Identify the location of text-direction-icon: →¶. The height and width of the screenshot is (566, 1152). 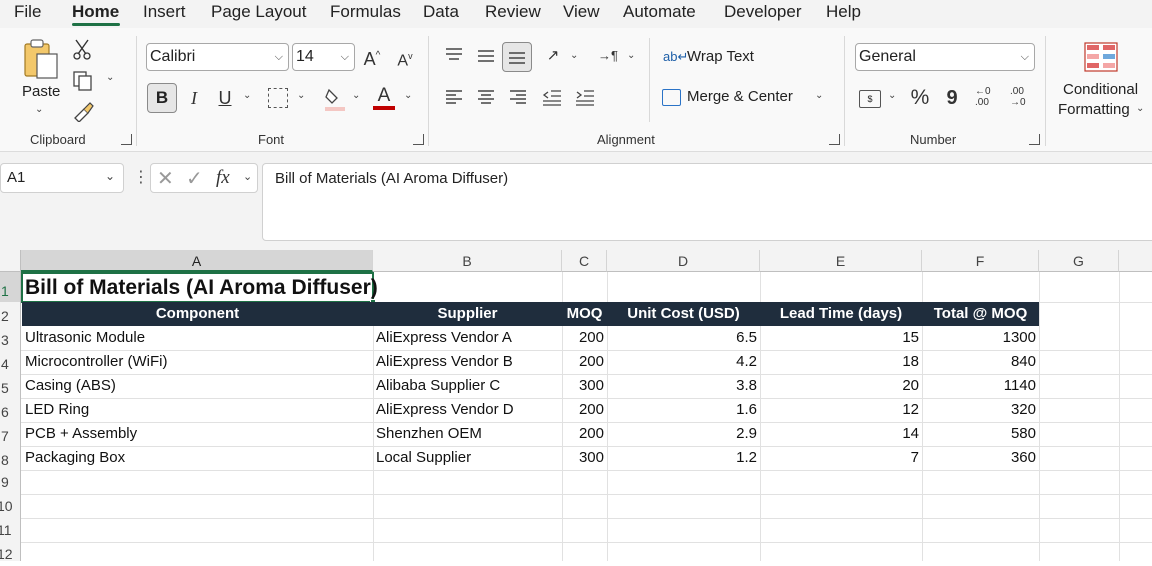
(608, 56).